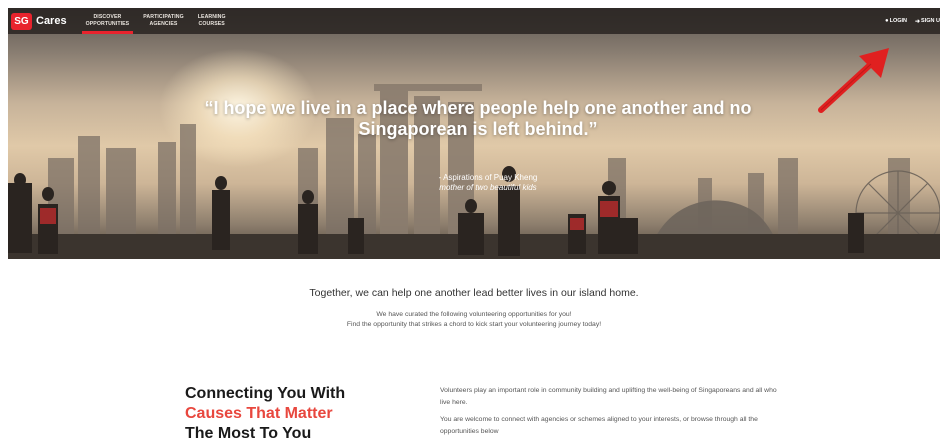  I want to click on annotation-arrow-icon, so click(853, 80).